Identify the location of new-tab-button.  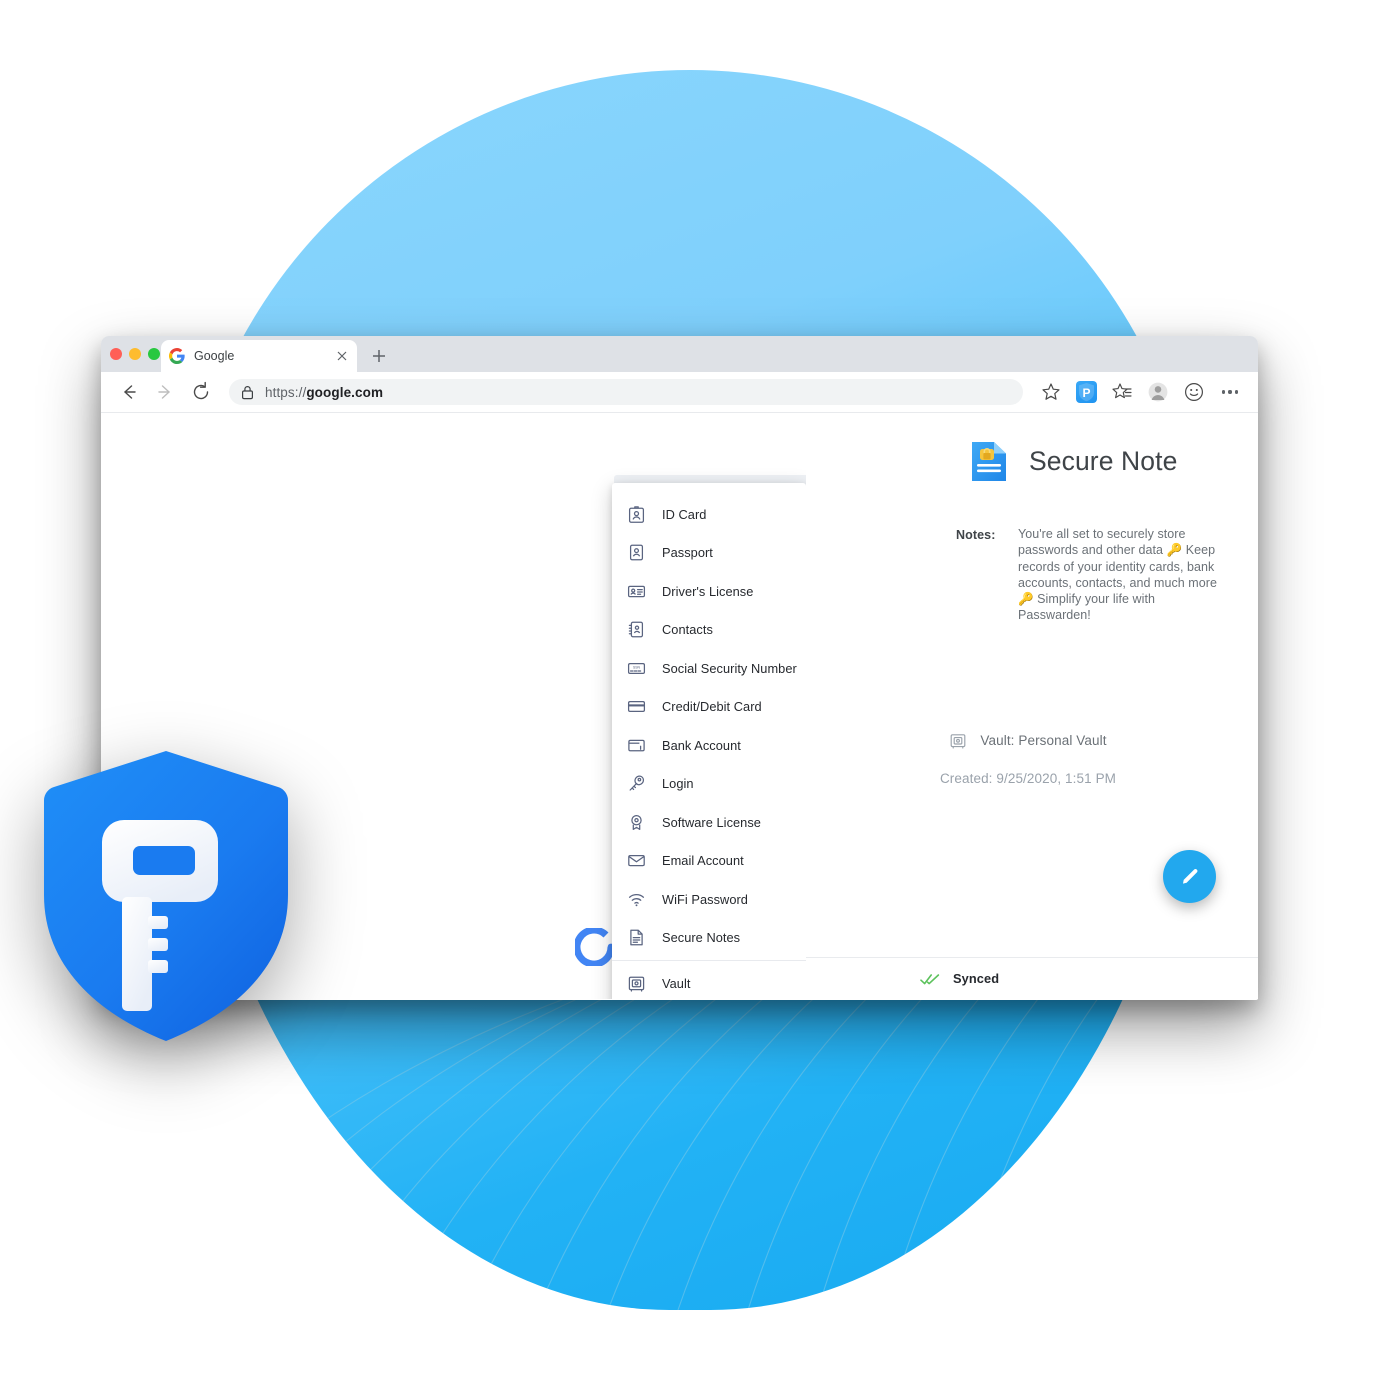
(379, 356).